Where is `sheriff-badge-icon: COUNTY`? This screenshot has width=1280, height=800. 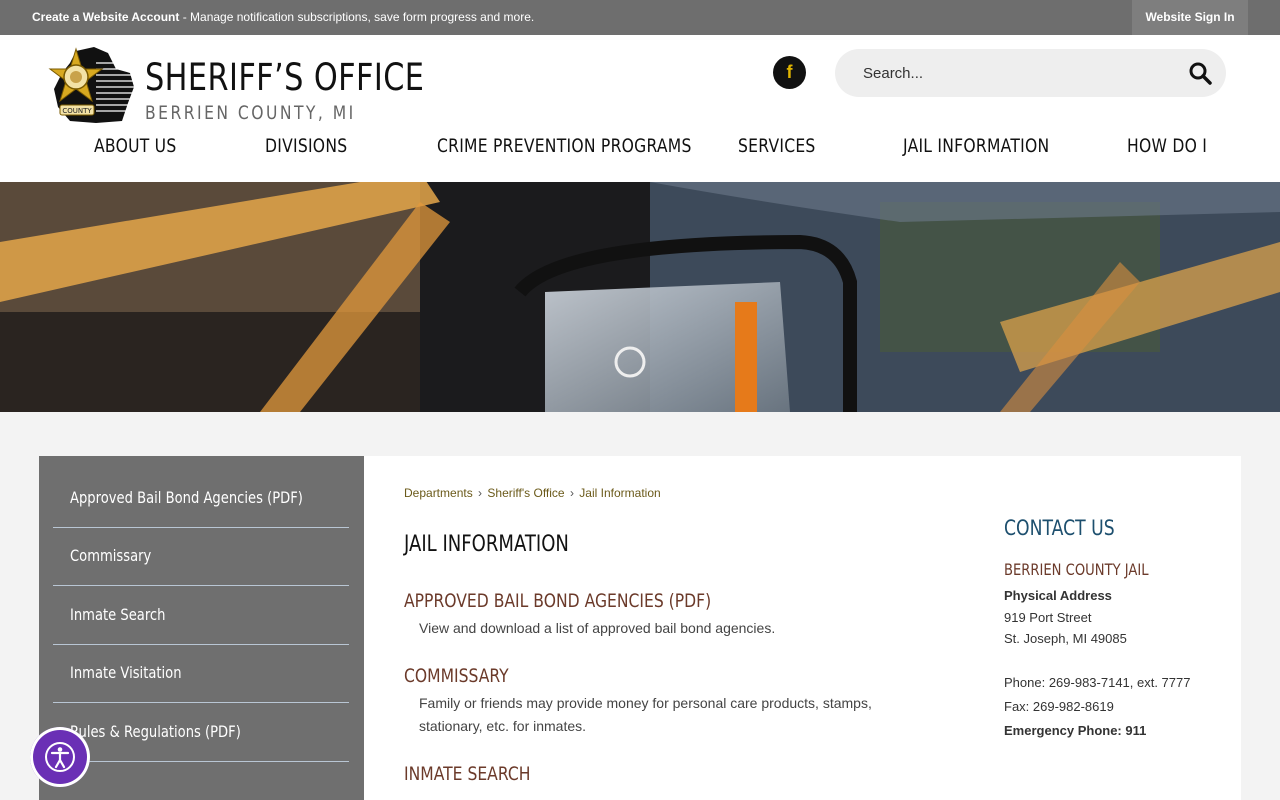 sheriff-badge-icon: COUNTY is located at coordinates (91, 85).